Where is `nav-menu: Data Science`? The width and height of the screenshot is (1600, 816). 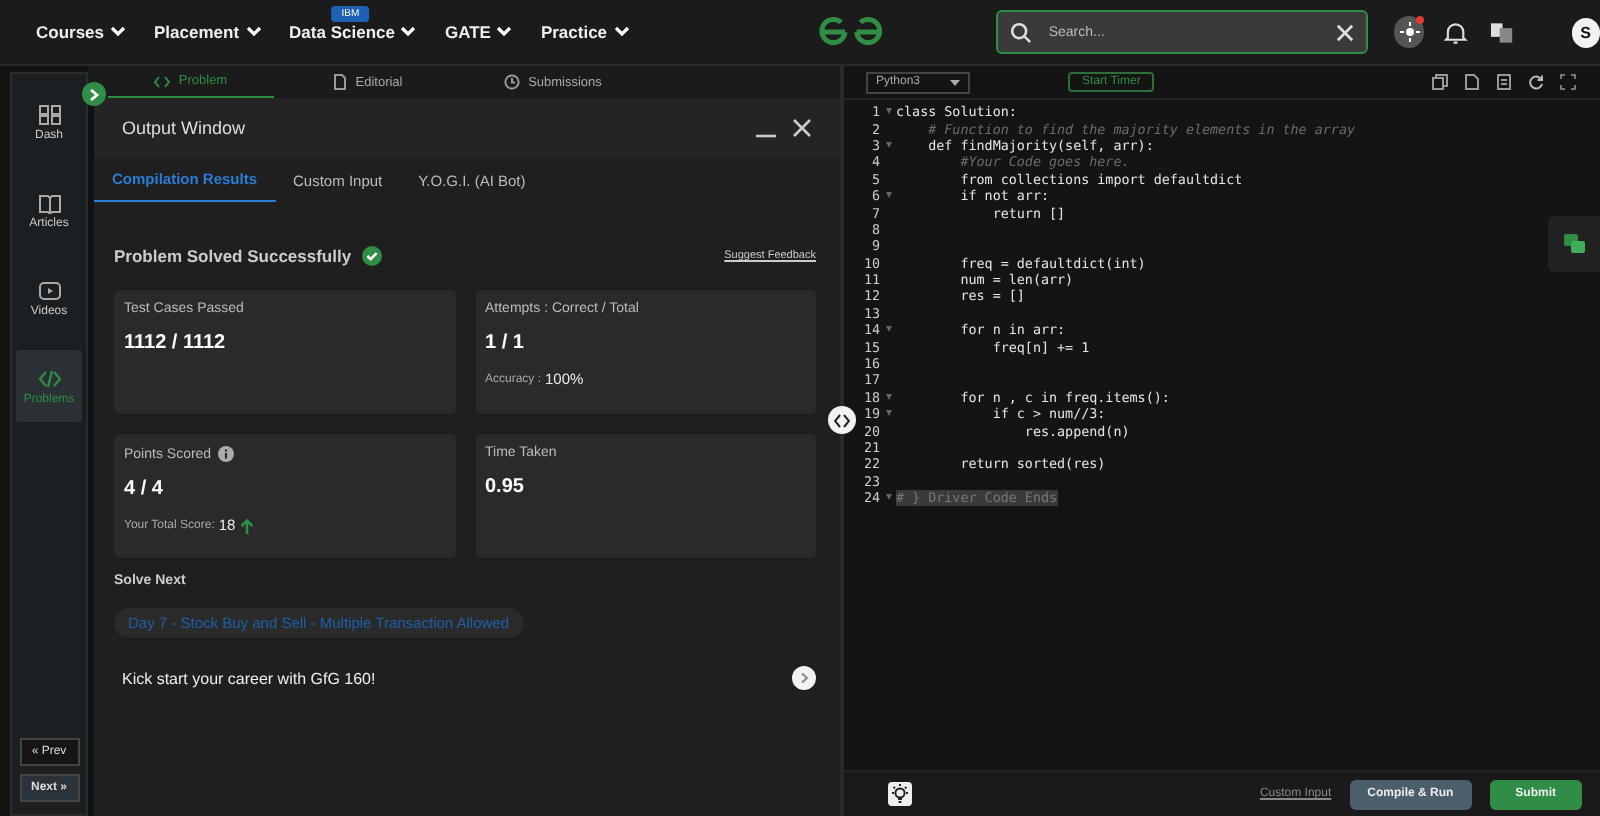 nav-menu: Data Science is located at coordinates (353, 32).